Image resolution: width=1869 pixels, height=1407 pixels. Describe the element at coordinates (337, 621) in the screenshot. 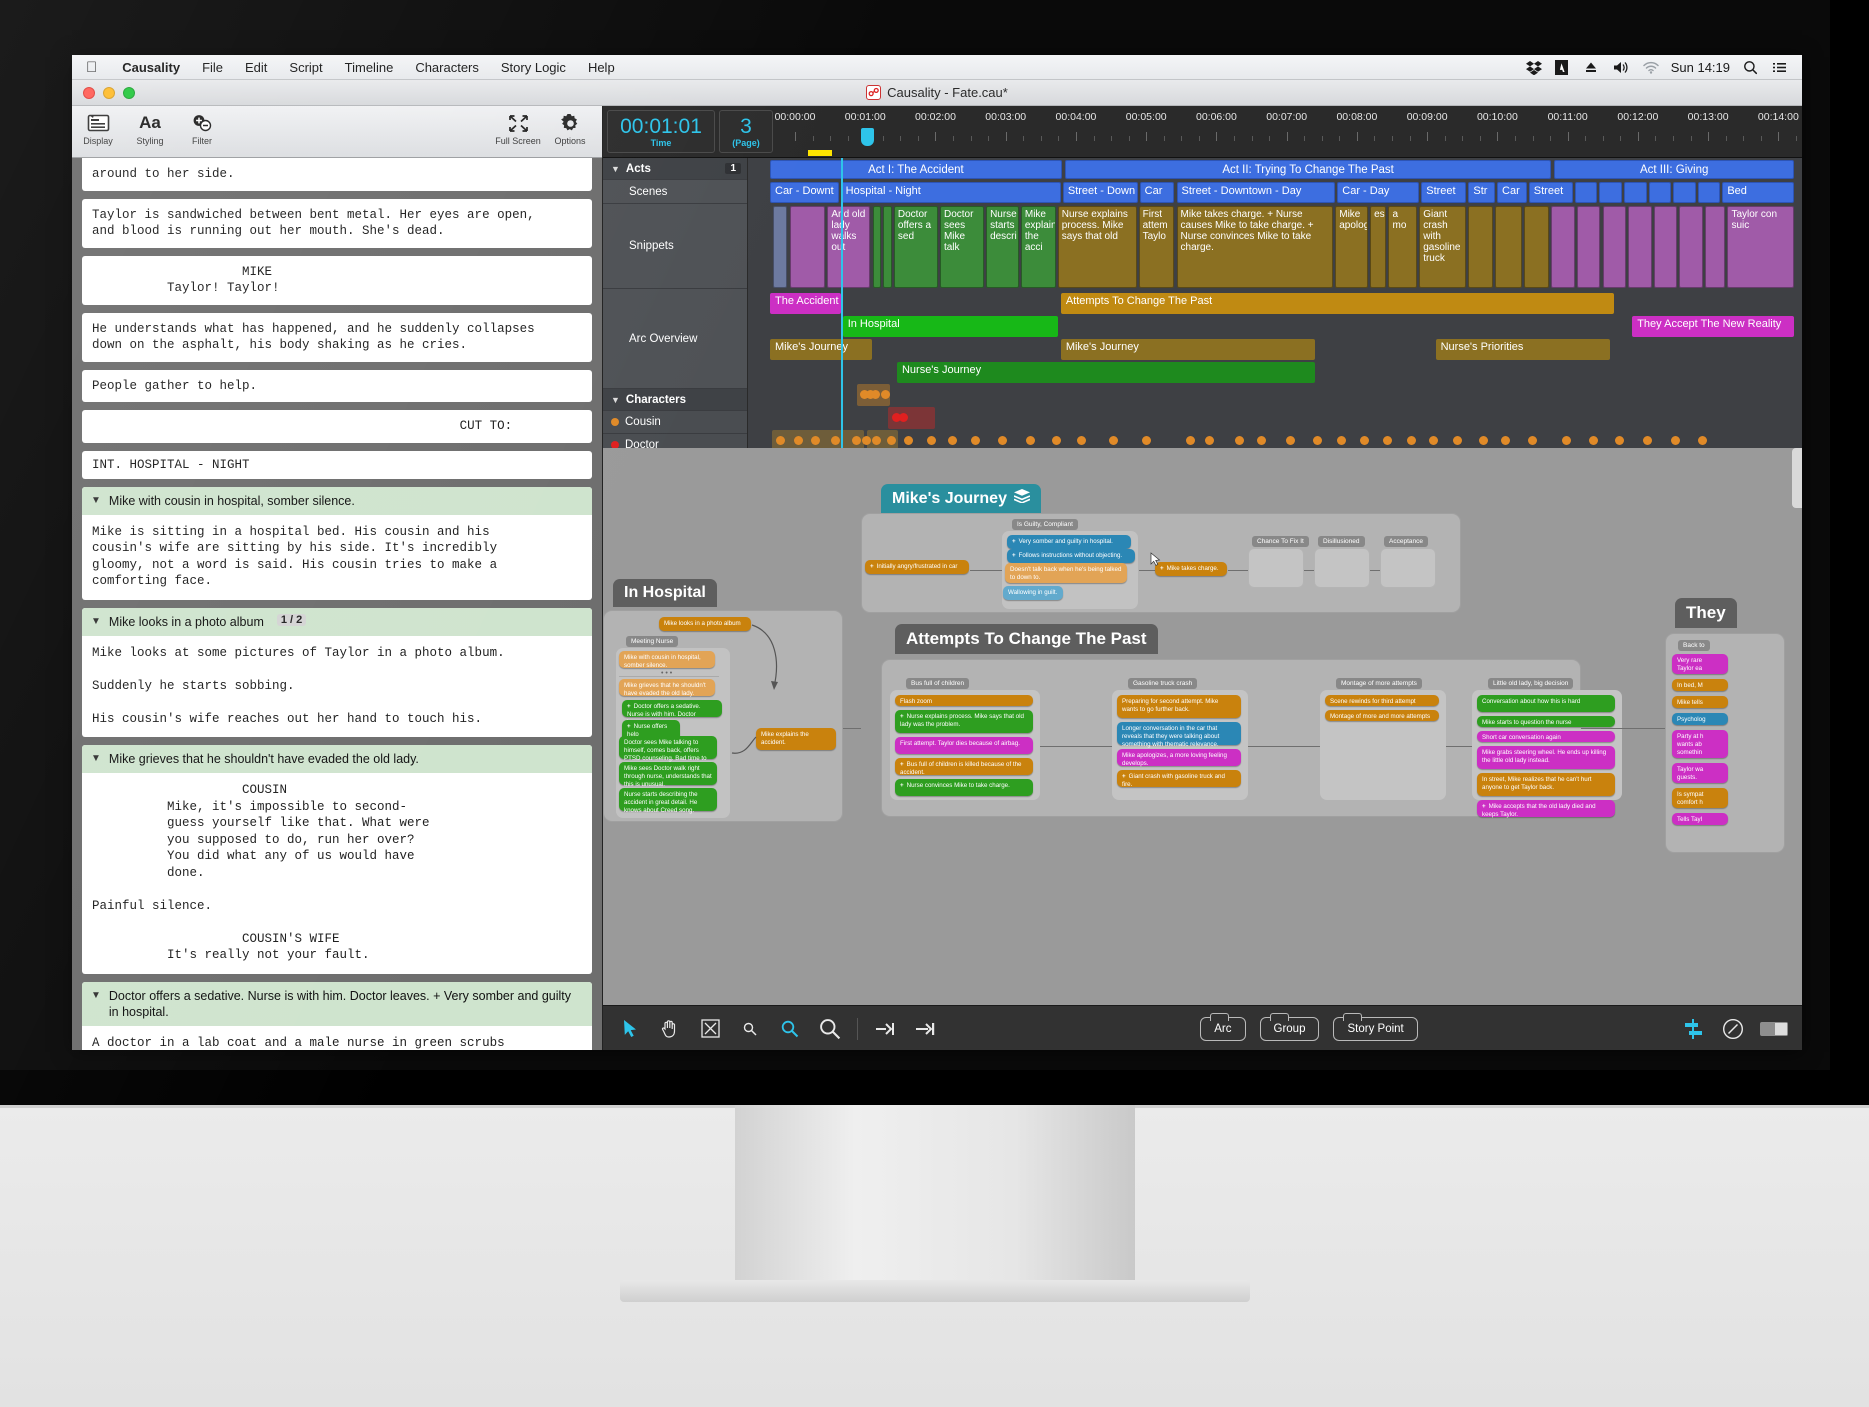

I see `scene-header: ▼ Mike looks in a photo album 1 / 2` at that location.